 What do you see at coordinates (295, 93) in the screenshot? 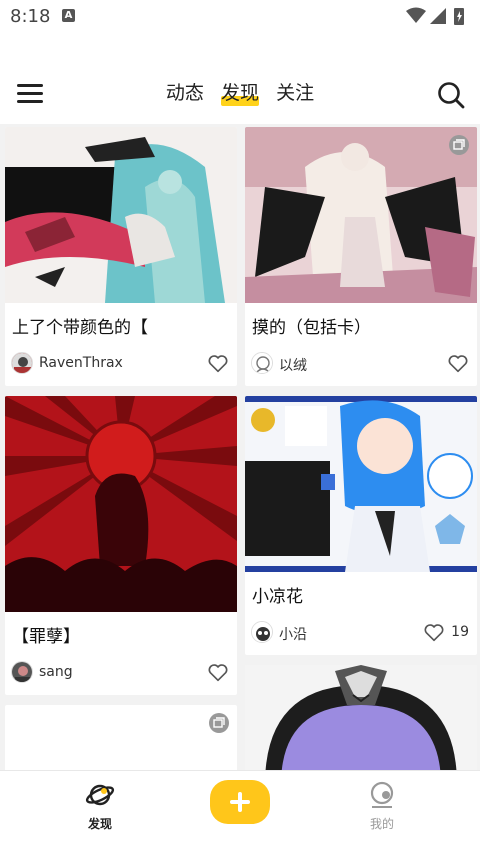
I see `tab-following: 关注` at bounding box center [295, 93].